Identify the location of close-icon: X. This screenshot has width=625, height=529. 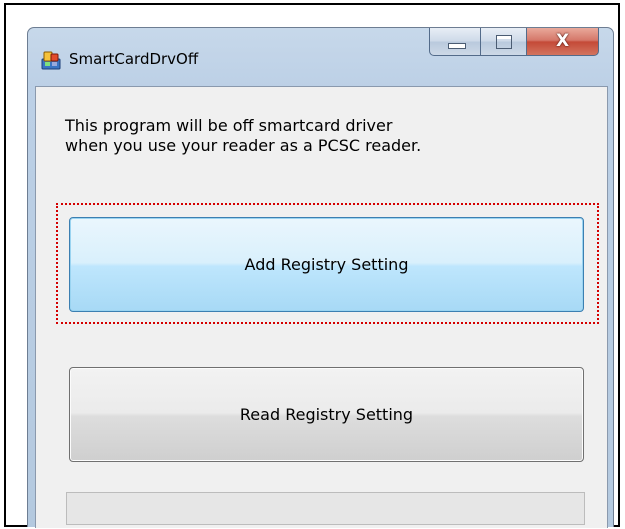
(562, 41).